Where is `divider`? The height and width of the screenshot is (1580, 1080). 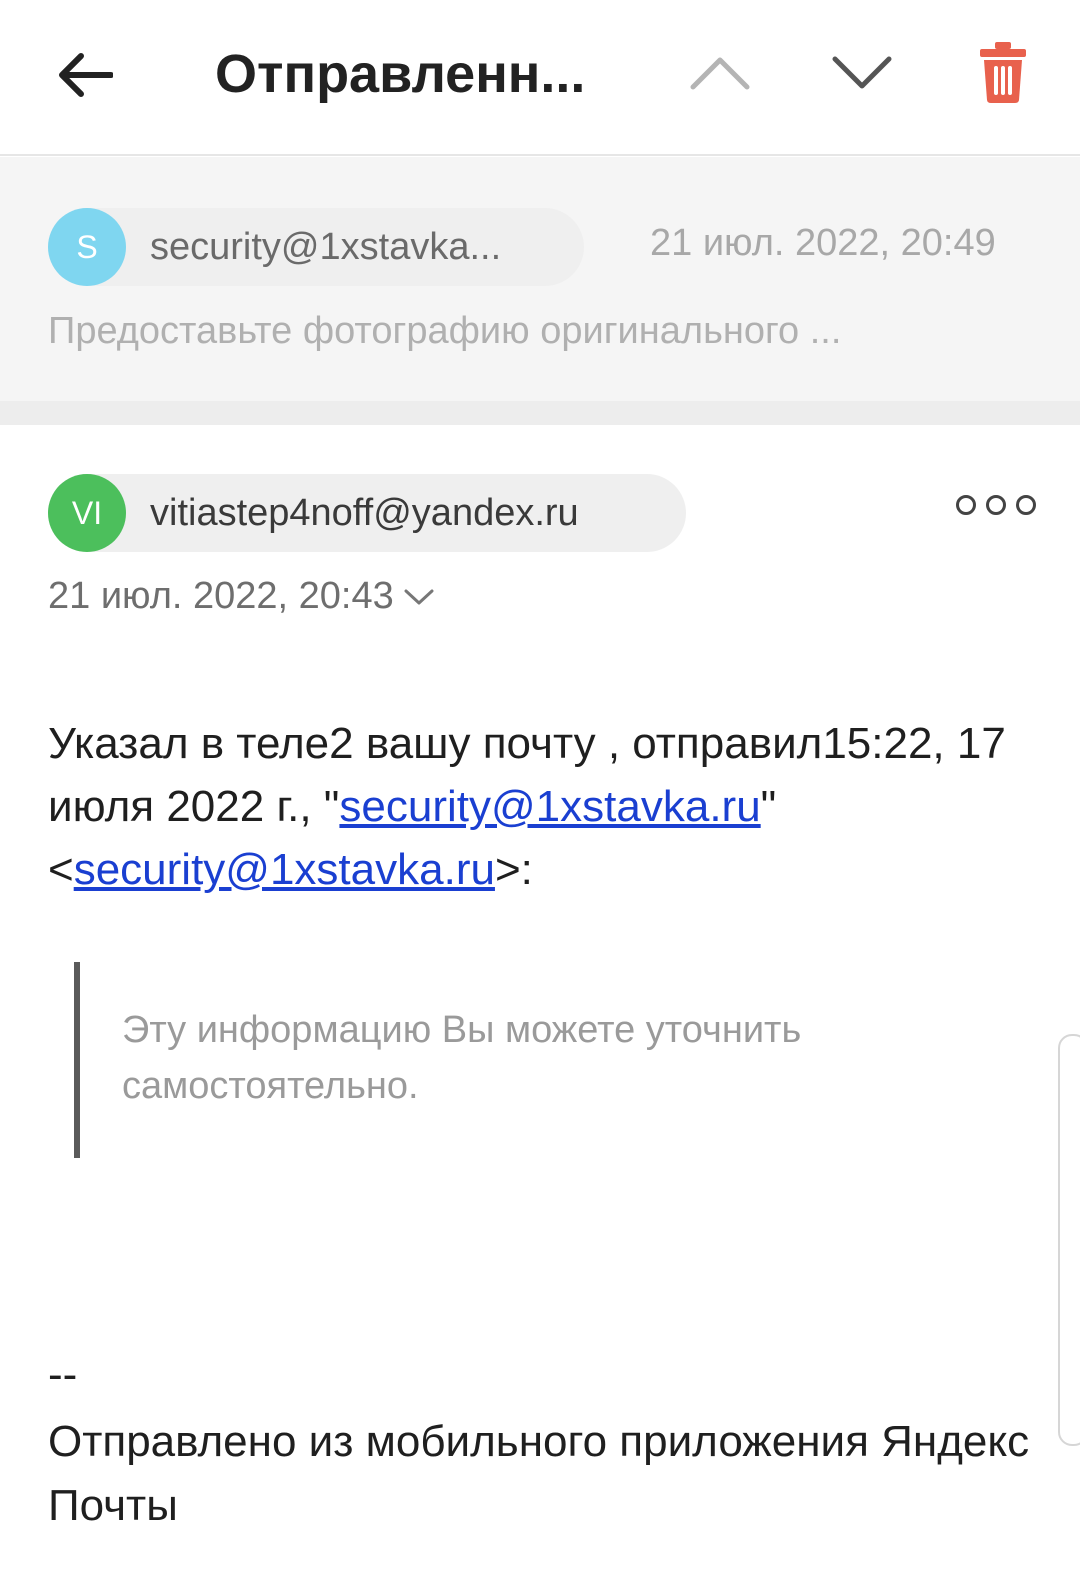 divider is located at coordinates (540, 413).